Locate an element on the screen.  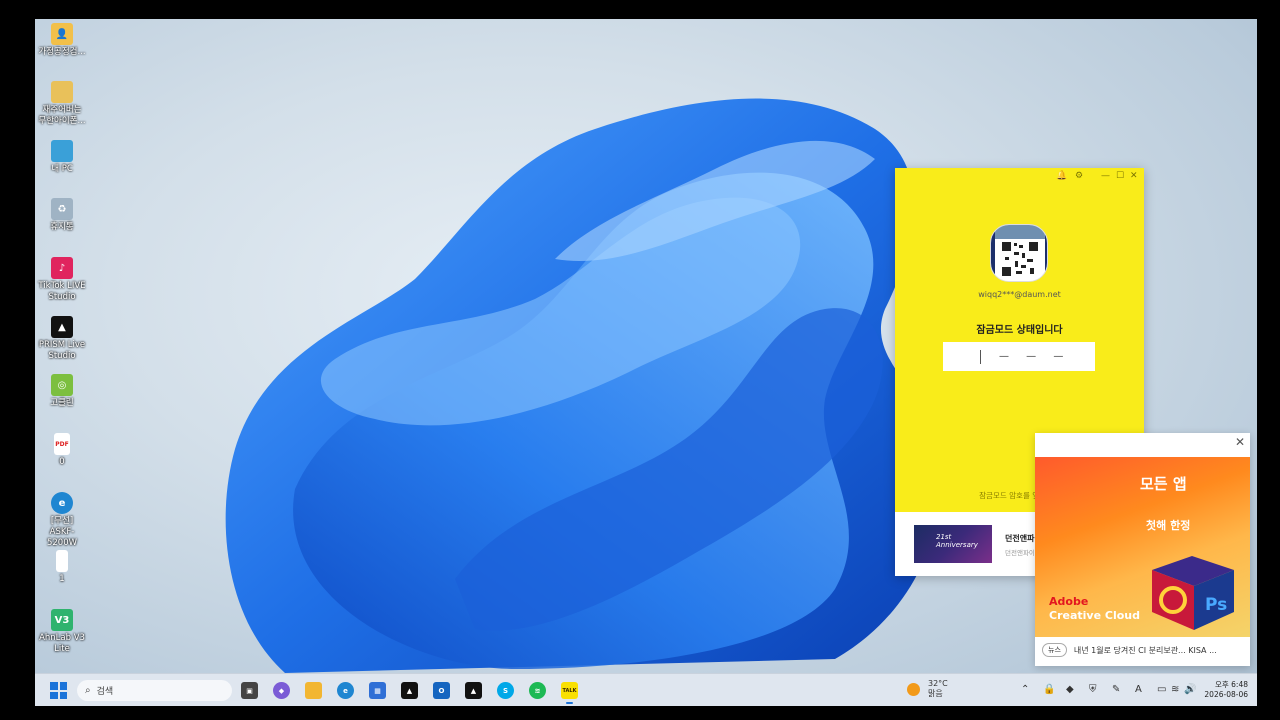
recycle-bin-icon: ♻ is located at coordinates (62, 209).